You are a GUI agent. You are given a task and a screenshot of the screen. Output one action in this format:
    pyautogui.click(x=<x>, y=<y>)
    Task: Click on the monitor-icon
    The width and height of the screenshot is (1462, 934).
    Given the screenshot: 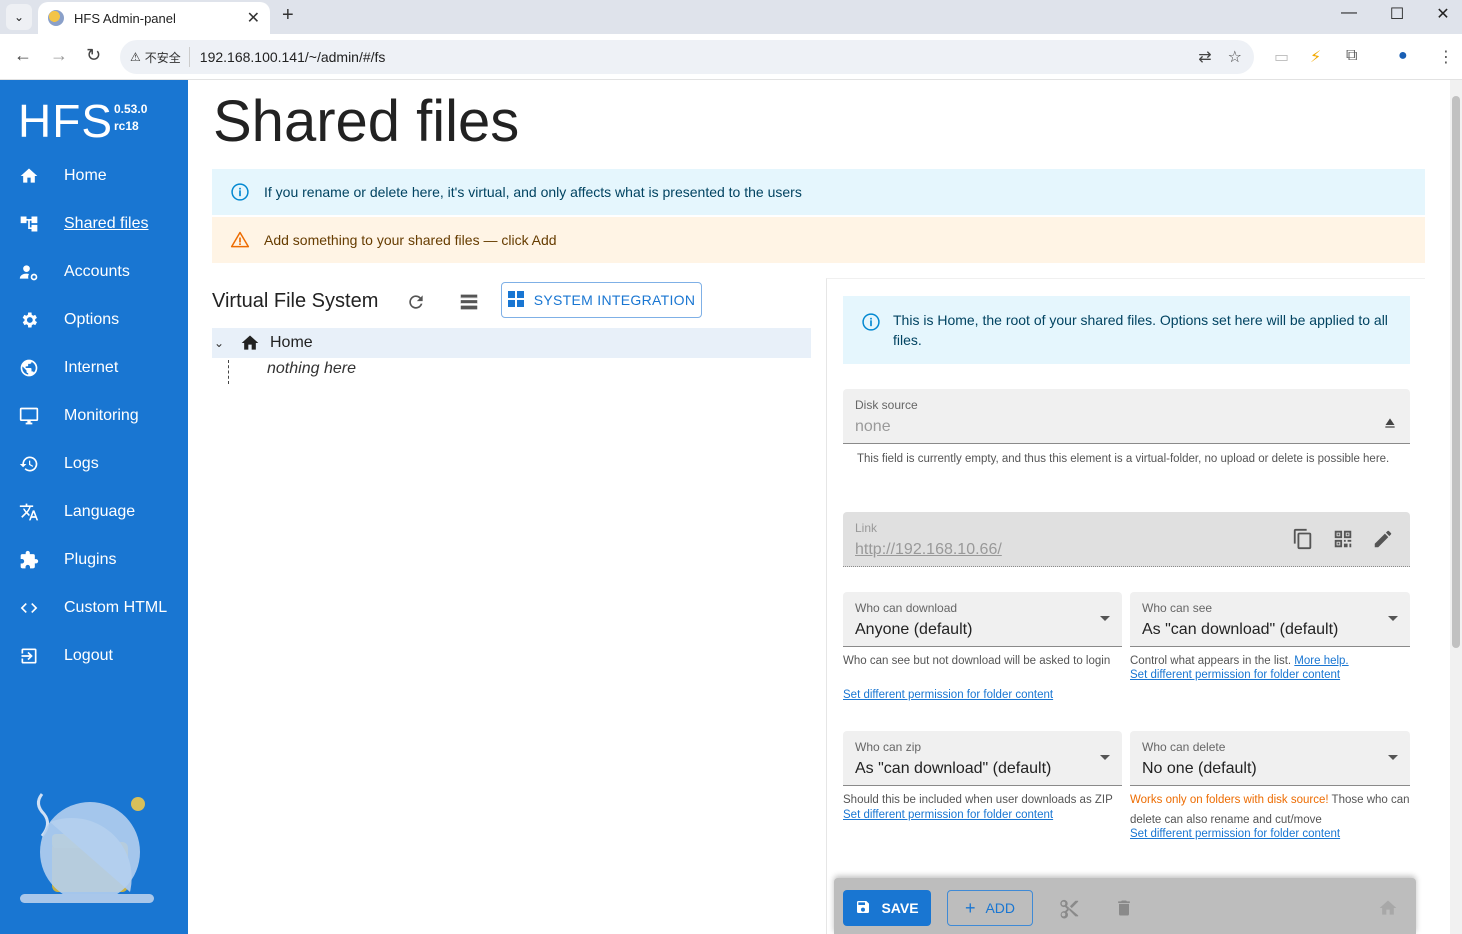 What is the action you would take?
    pyautogui.click(x=29, y=416)
    